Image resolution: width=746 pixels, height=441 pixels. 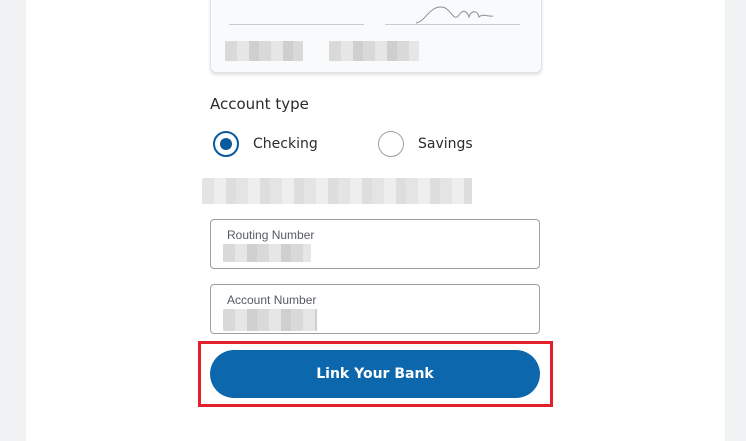 What do you see at coordinates (285, 144) in the screenshot?
I see `checking-label: Checking` at bounding box center [285, 144].